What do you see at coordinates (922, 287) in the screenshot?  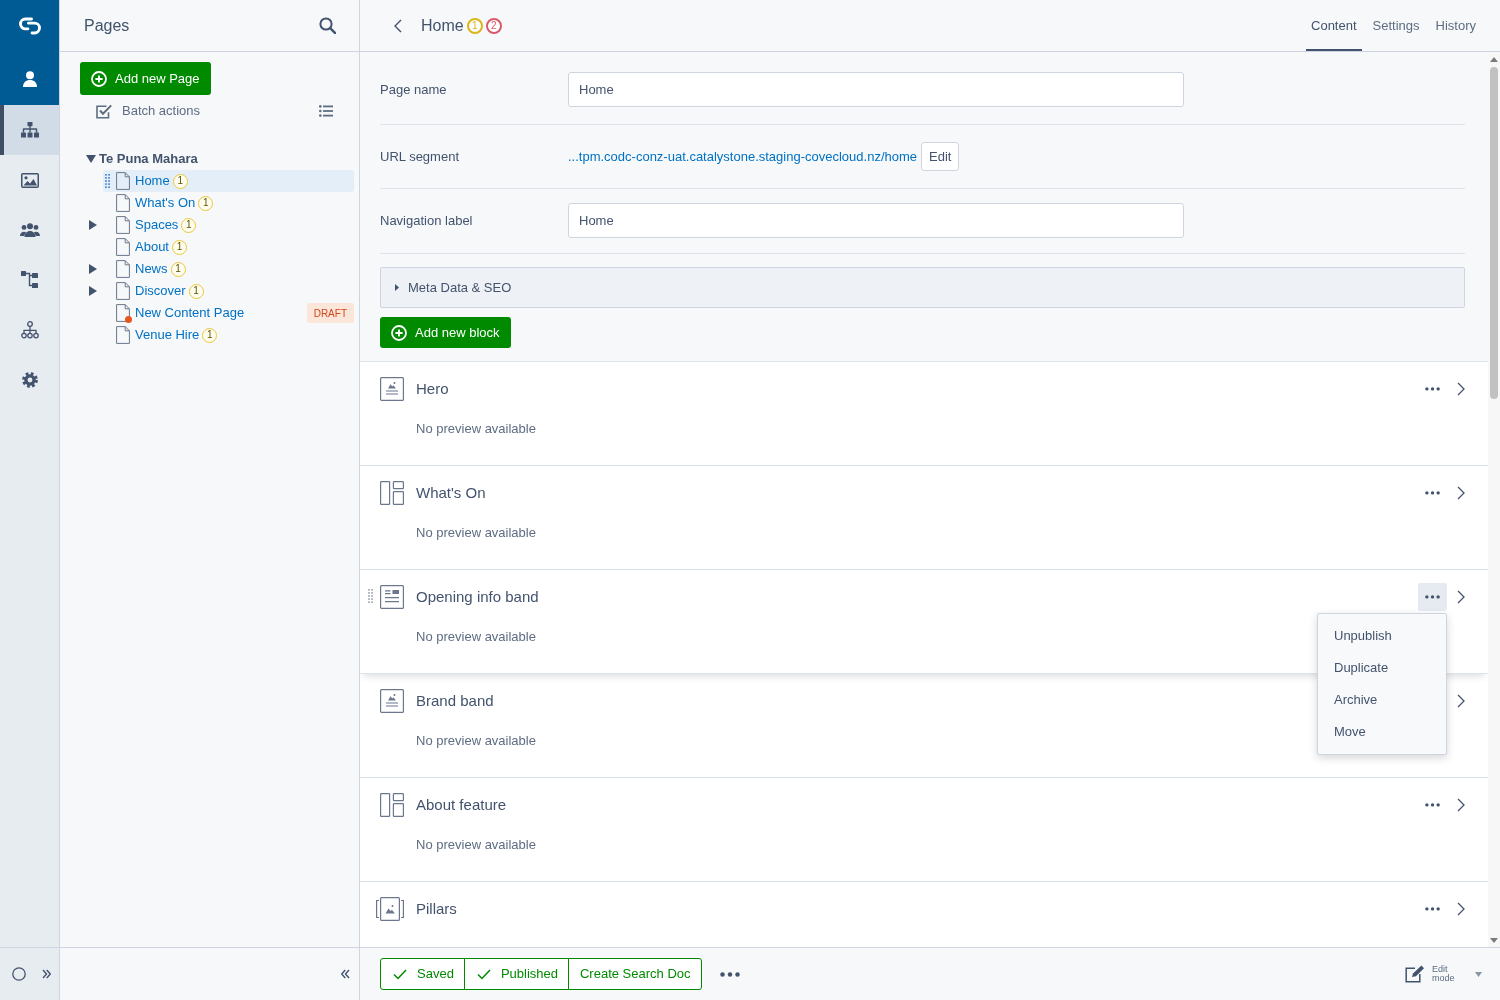 I see `collapsible-panel-toggle: Meta Data & SEO` at bounding box center [922, 287].